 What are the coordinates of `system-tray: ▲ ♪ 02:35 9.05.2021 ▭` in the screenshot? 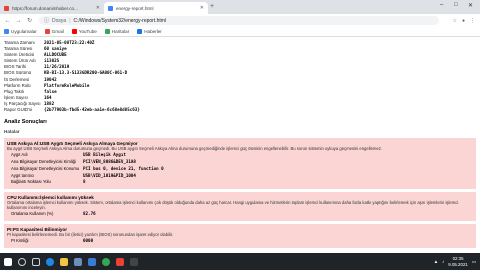 It's located at (455, 261).